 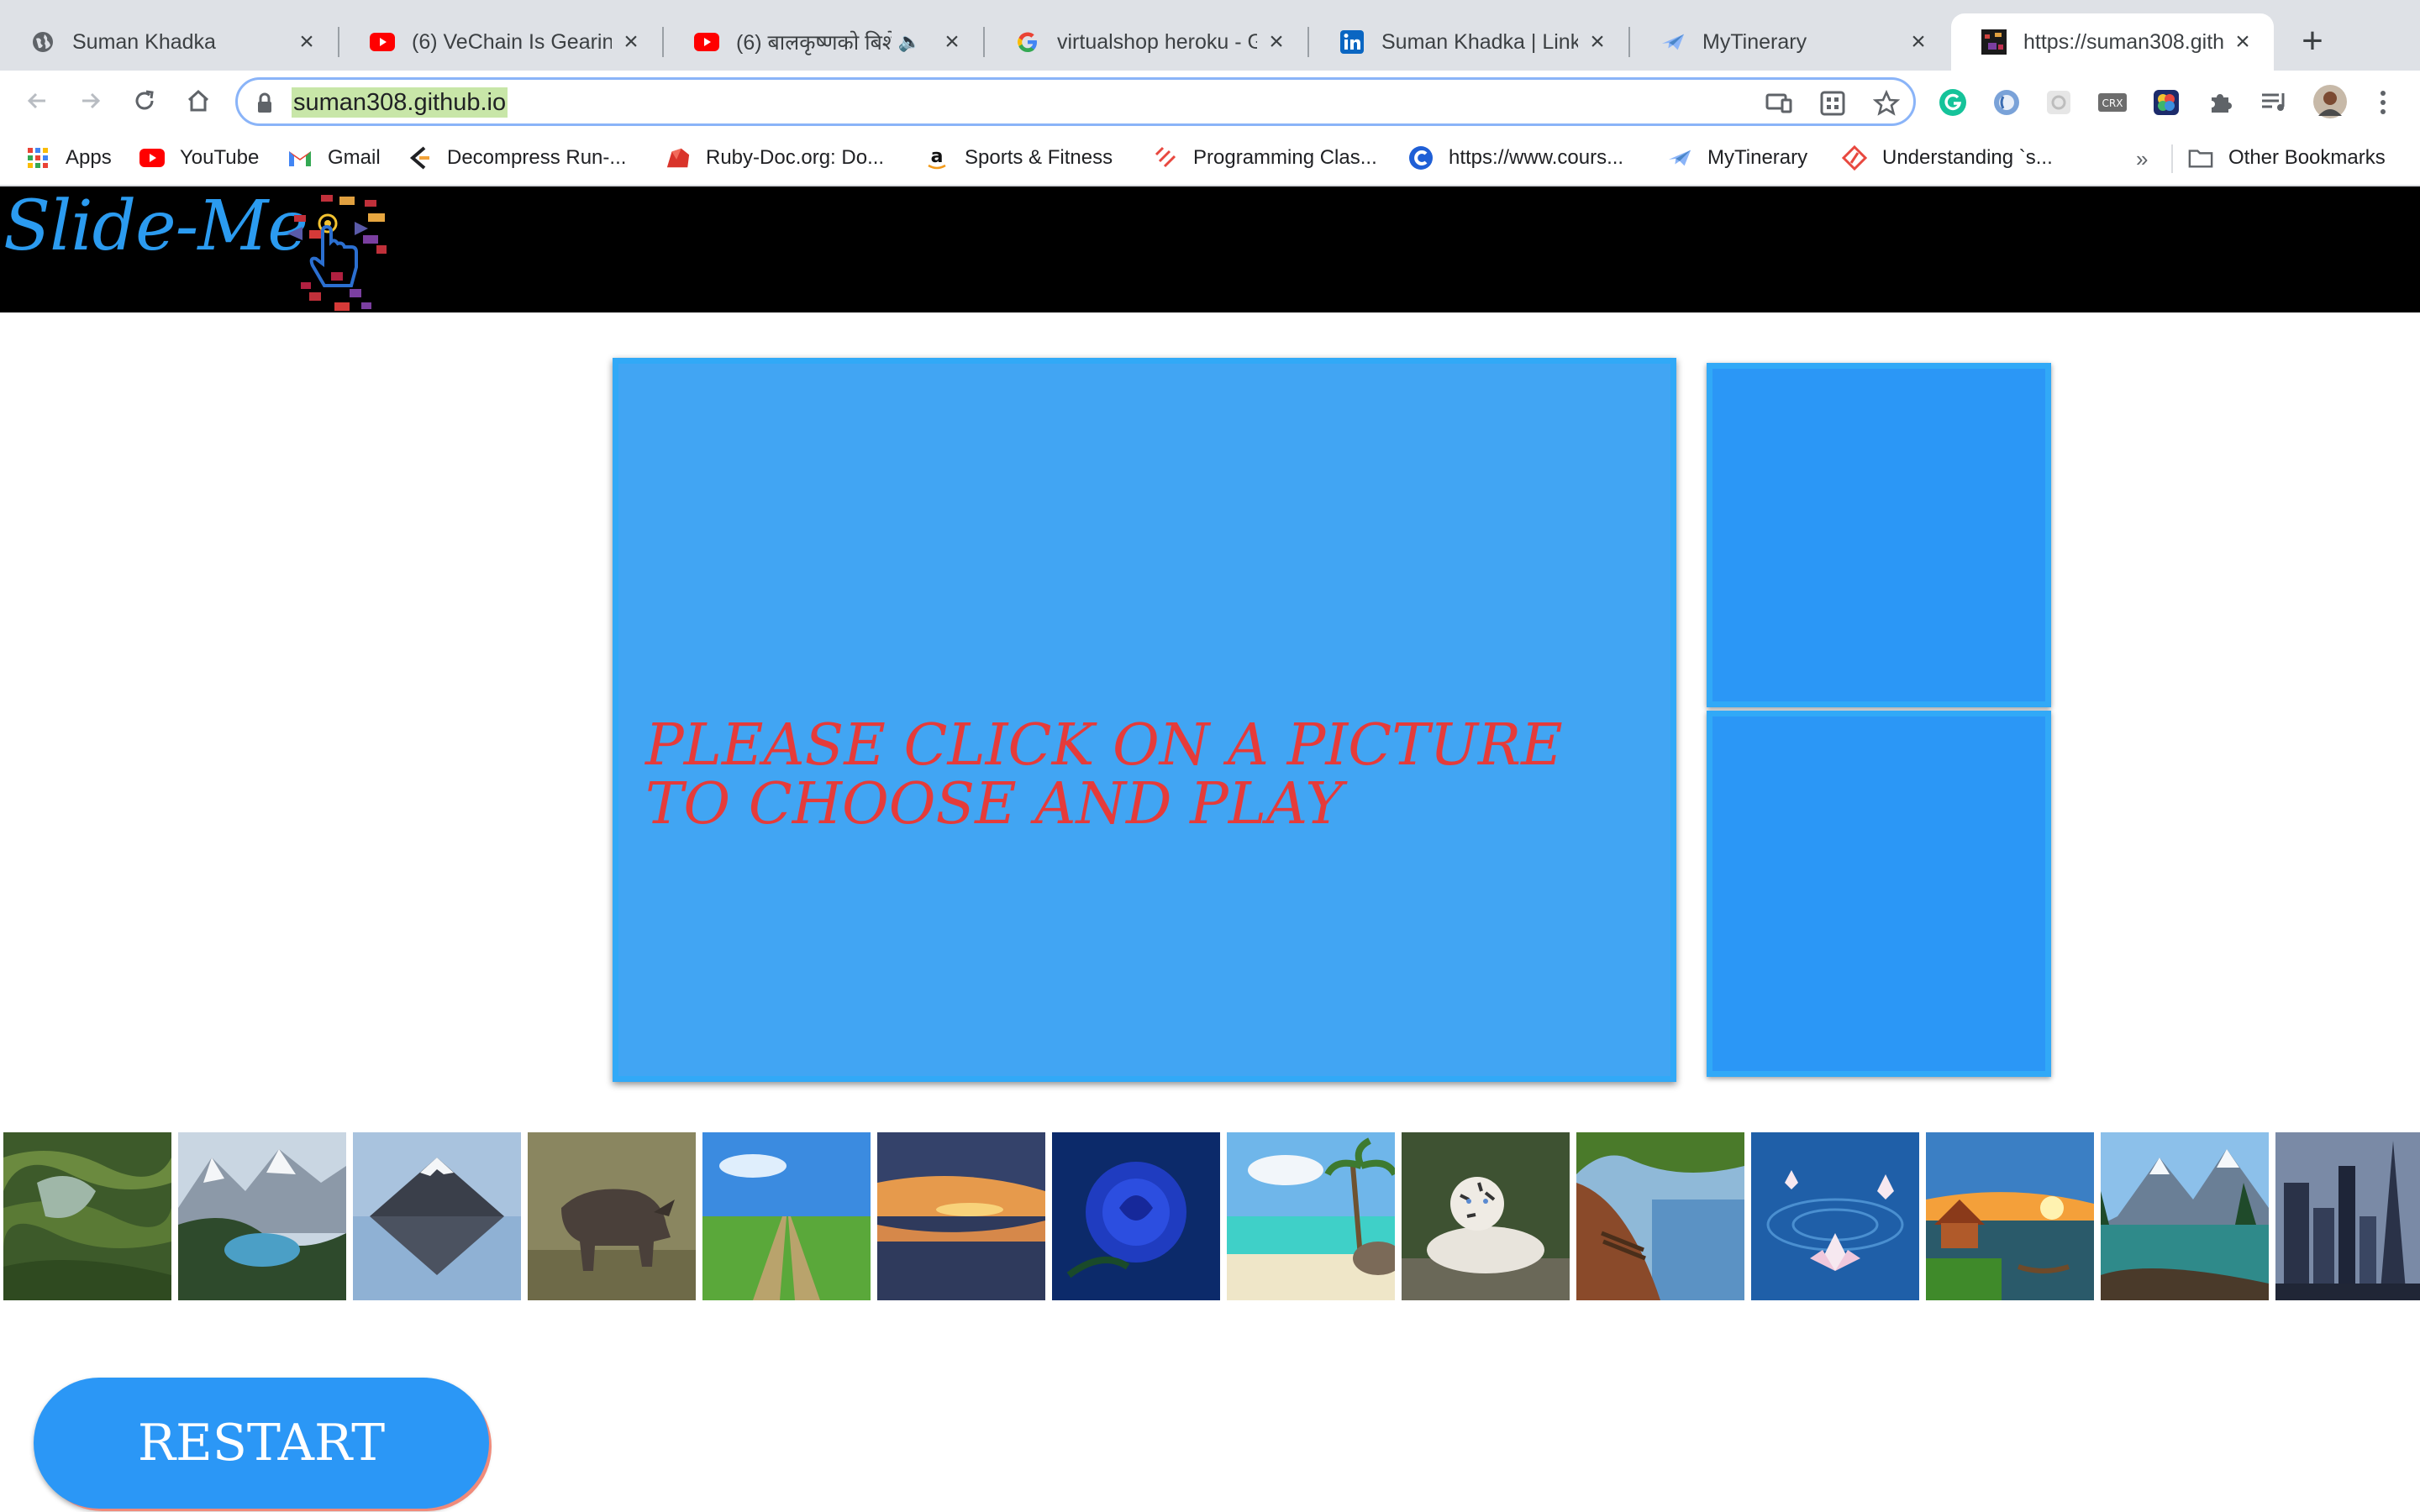 What do you see at coordinates (400, 102) in the screenshot?
I see `url-text: suman308.github.io` at bounding box center [400, 102].